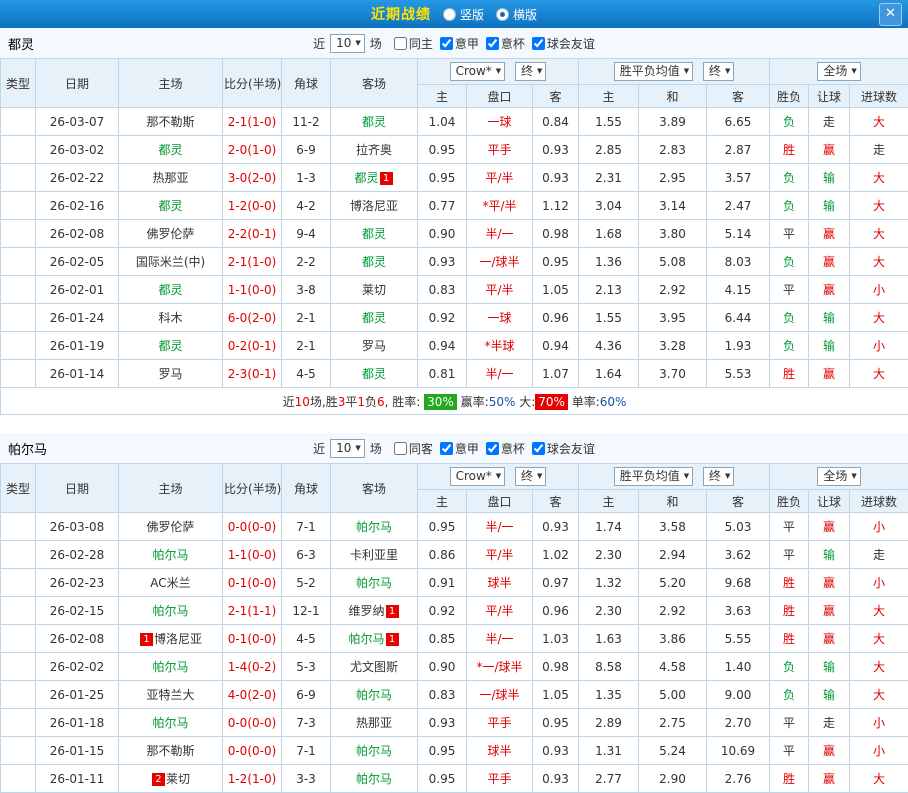  What do you see at coordinates (715, 476) in the screenshot?
I see `europe-stage-value: 终` at bounding box center [715, 476].